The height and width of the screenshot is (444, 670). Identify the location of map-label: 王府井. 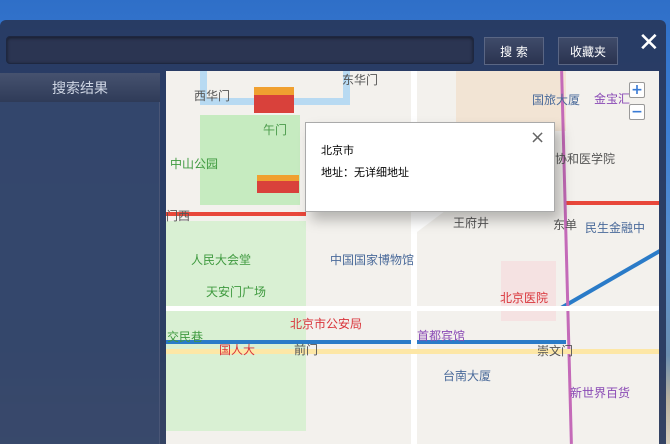
(471, 222).